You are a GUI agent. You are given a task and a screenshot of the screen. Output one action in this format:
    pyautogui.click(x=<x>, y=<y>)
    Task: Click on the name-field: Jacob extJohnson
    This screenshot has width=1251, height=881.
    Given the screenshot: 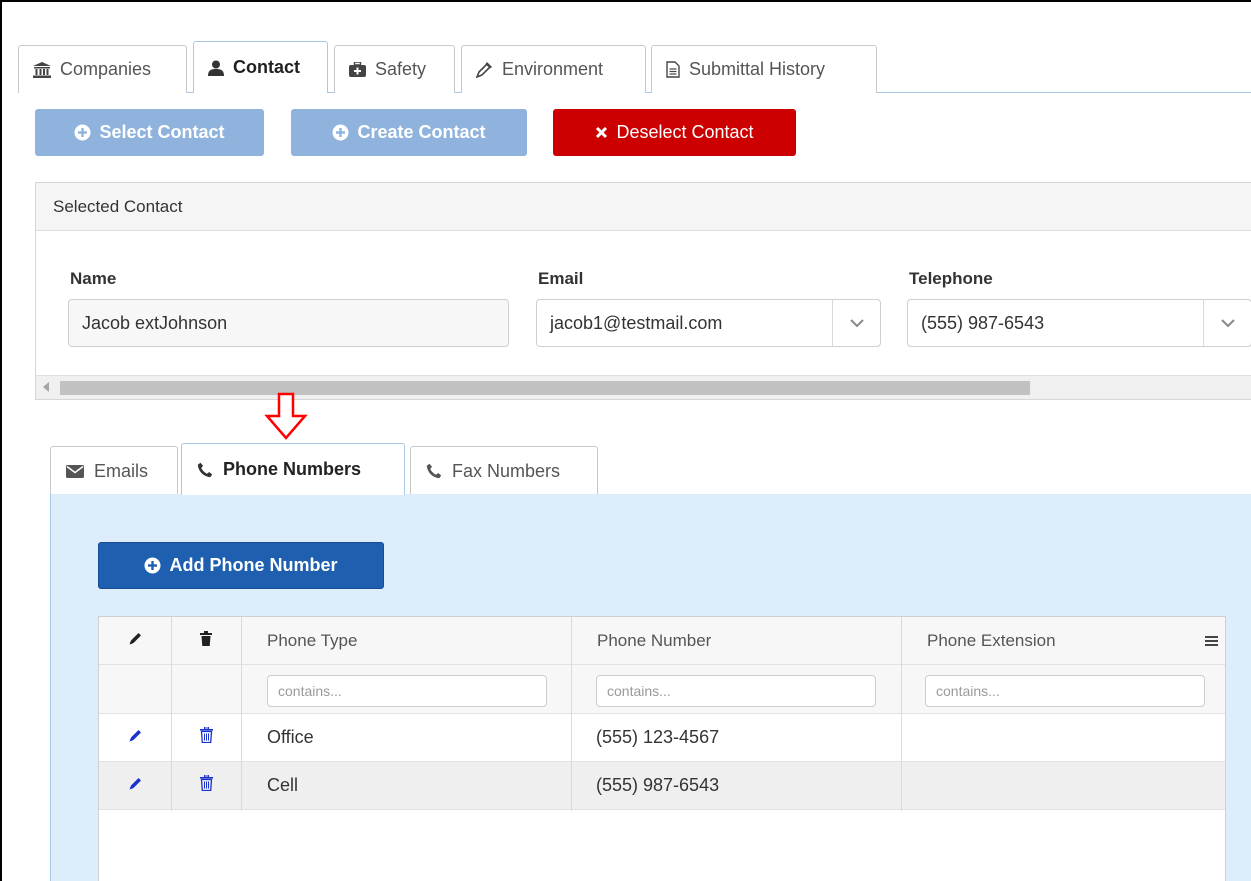 What is the action you would take?
    pyautogui.click(x=288, y=323)
    